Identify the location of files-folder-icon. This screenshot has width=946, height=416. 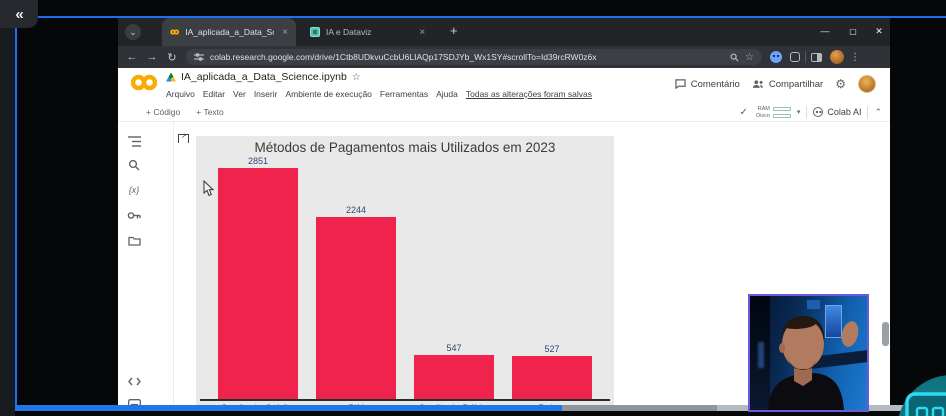
(134, 240).